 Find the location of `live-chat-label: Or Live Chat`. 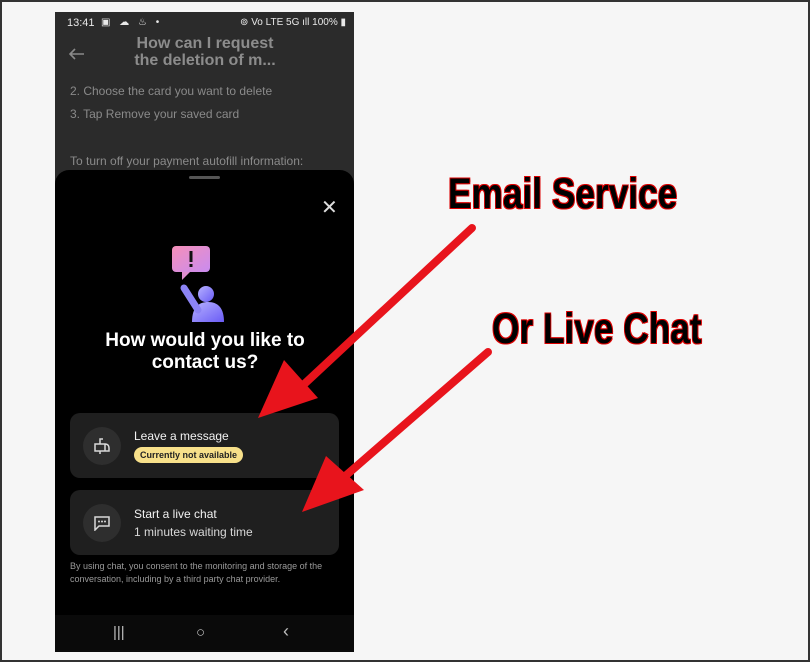

live-chat-label: Or Live Chat is located at coordinates (597, 329).